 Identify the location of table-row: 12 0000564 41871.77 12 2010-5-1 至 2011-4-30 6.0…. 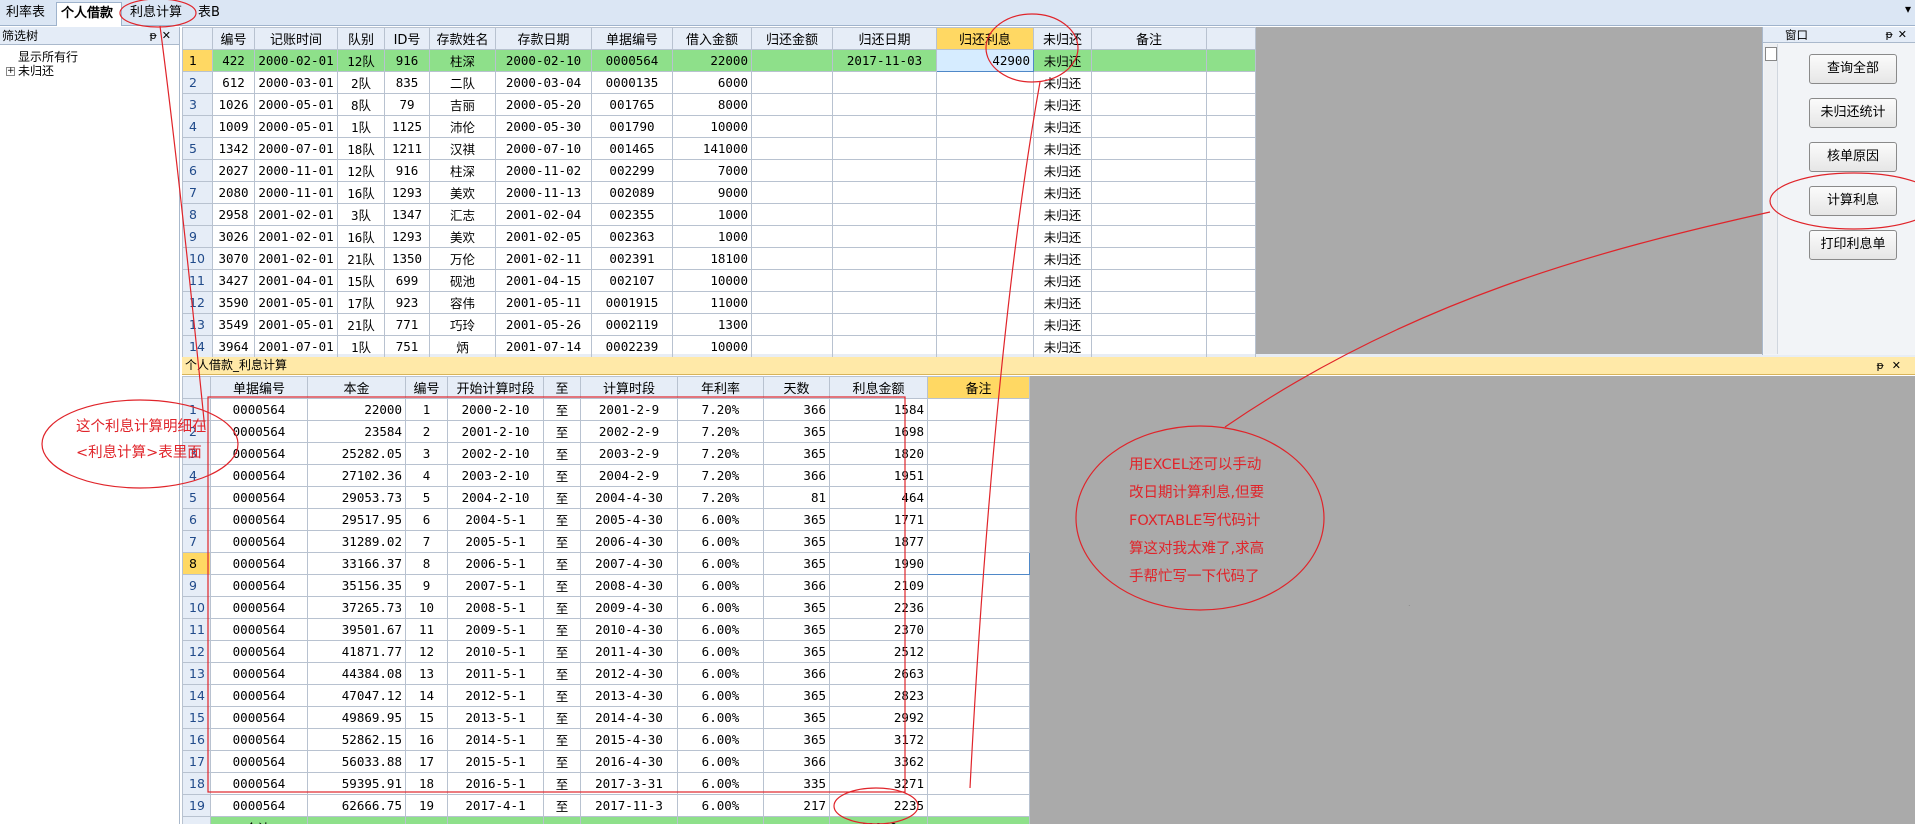
(606, 651).